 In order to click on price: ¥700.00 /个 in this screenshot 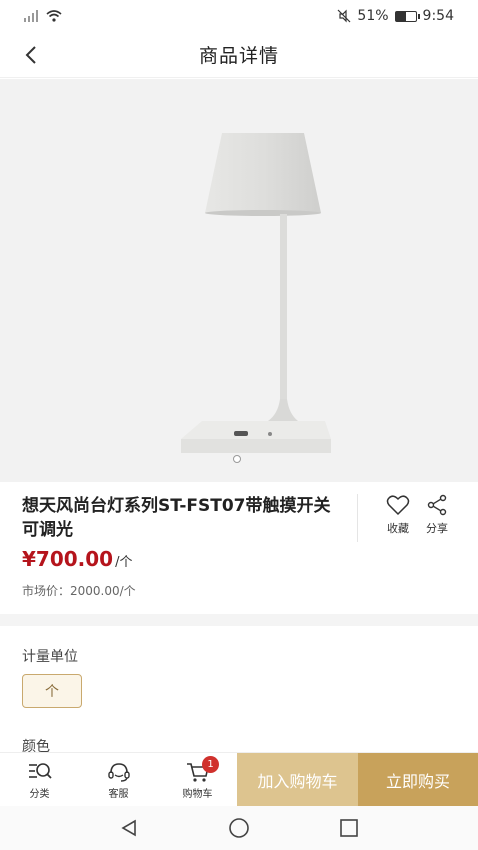, I will do `click(77, 559)`.